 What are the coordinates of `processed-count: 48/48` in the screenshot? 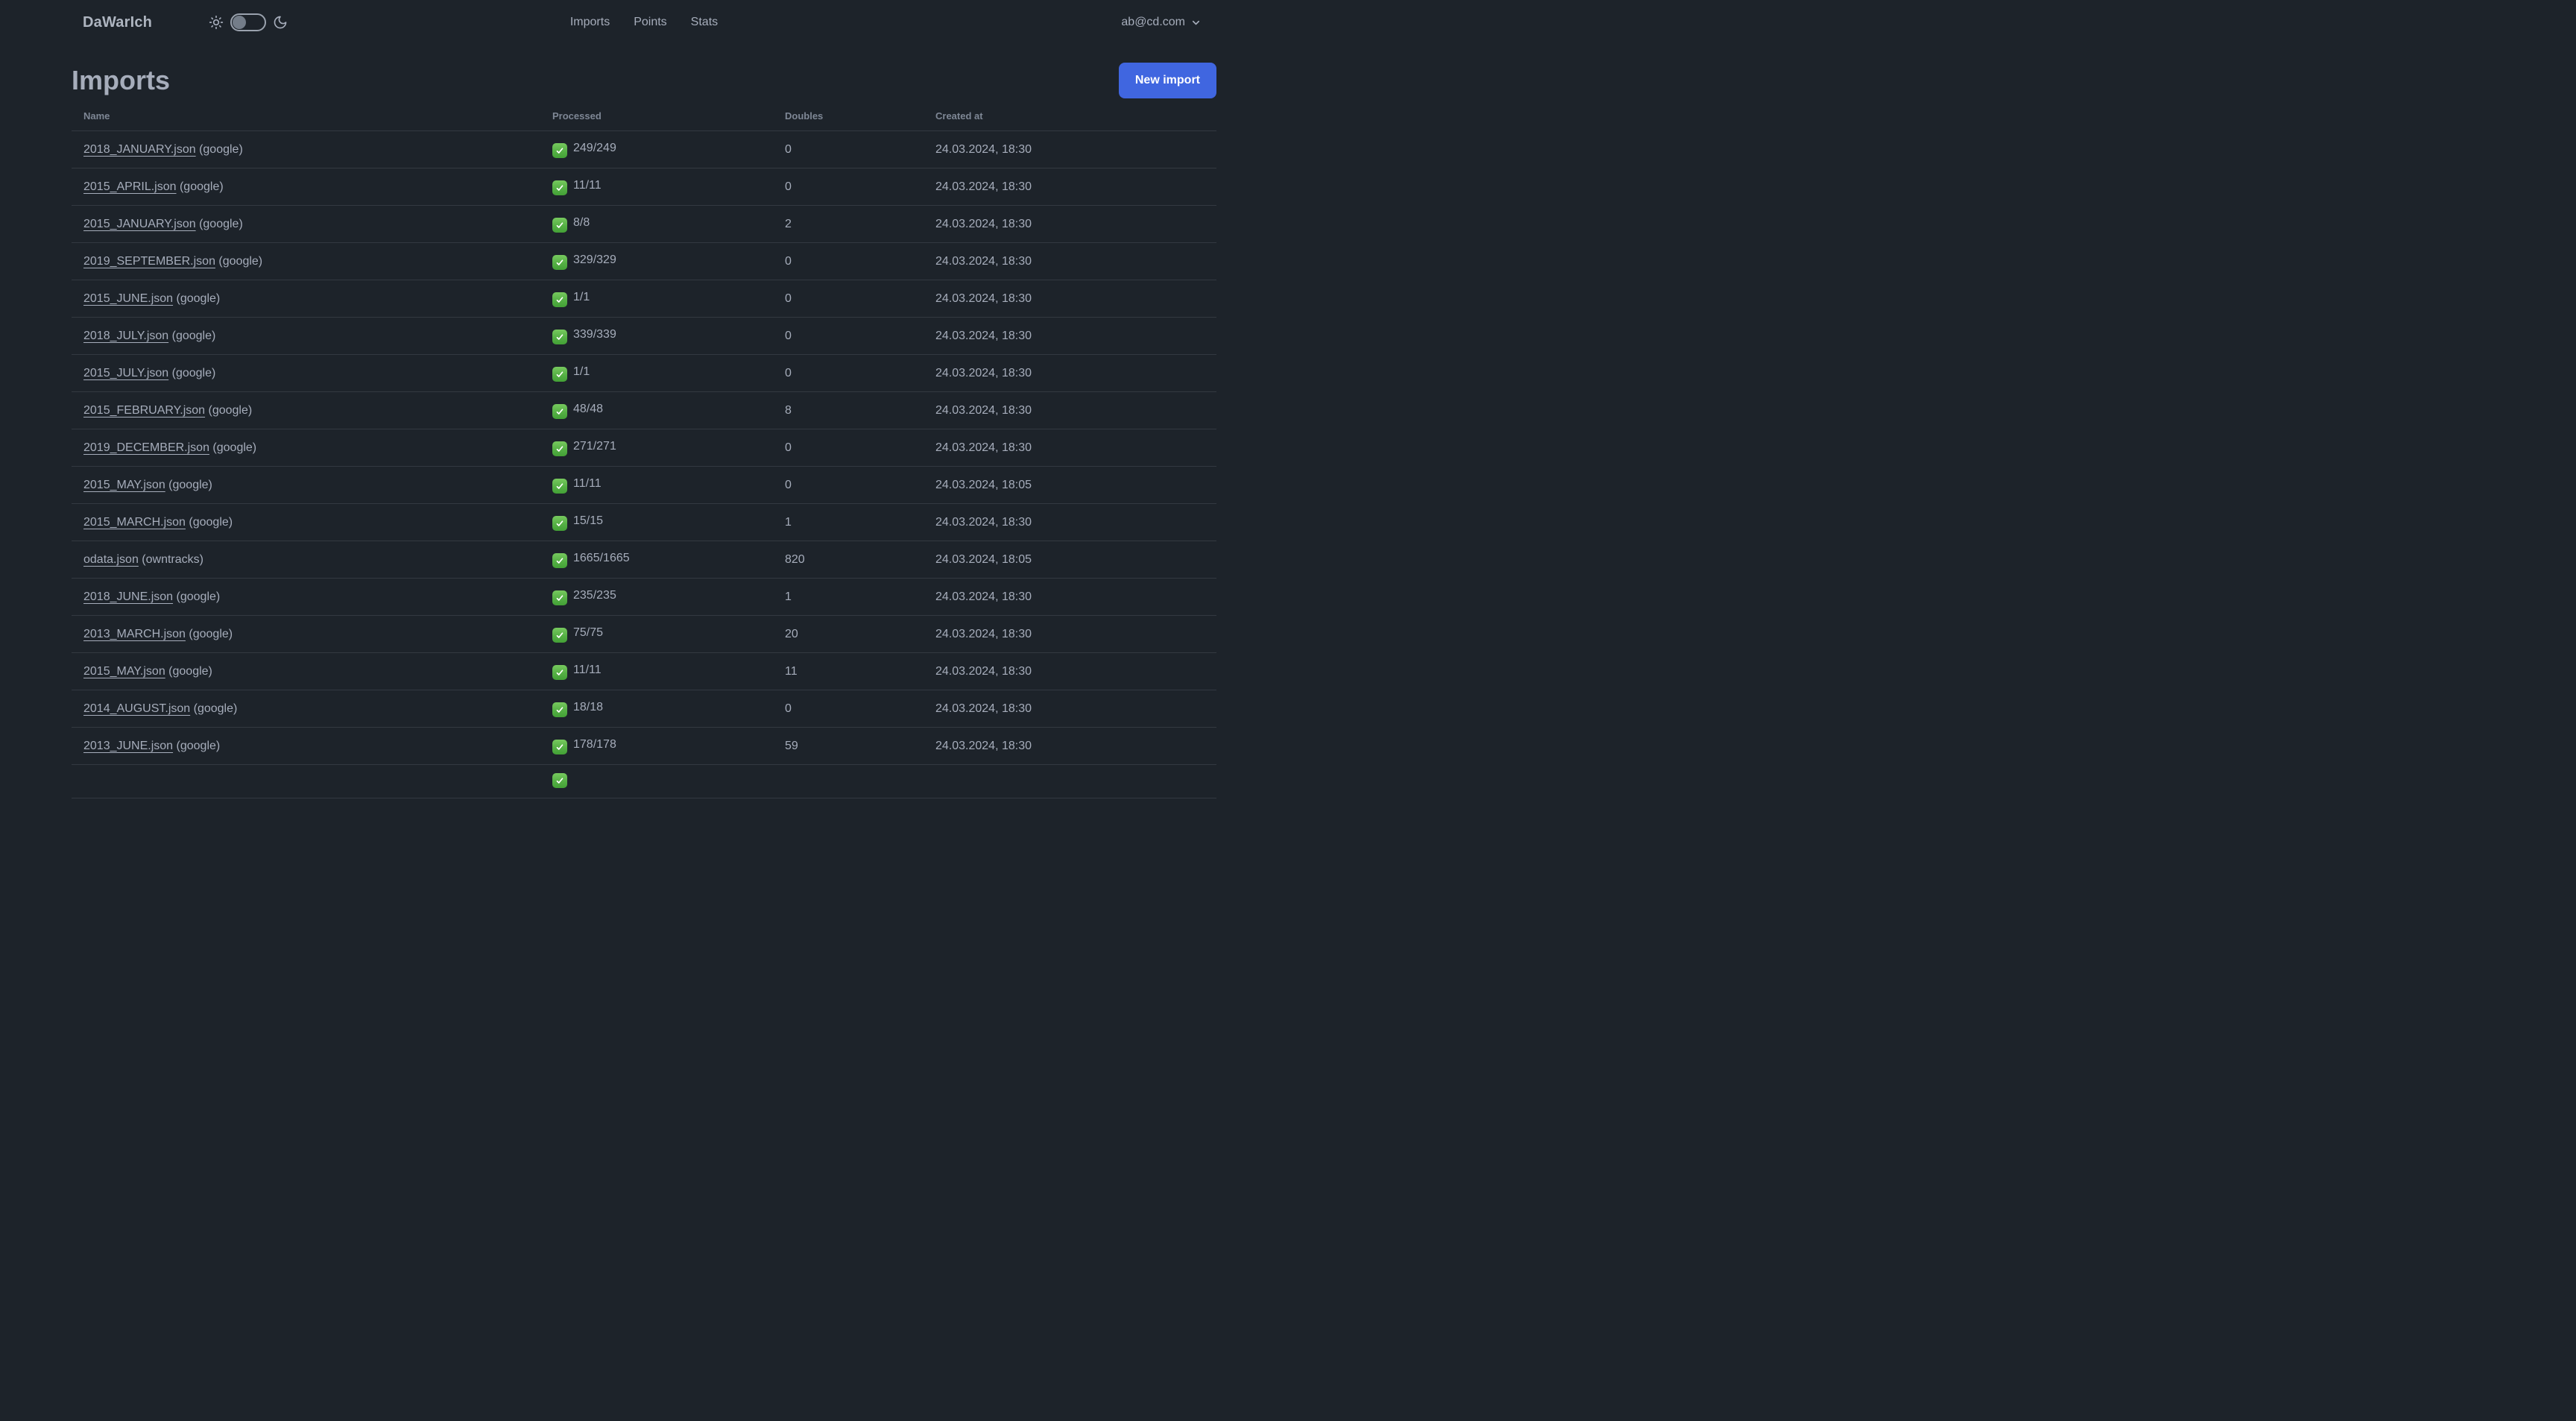 It's located at (588, 409).